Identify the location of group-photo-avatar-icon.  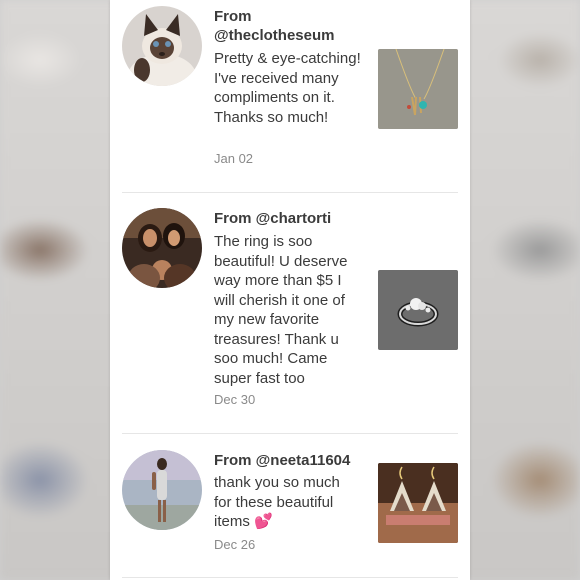
(162, 248).